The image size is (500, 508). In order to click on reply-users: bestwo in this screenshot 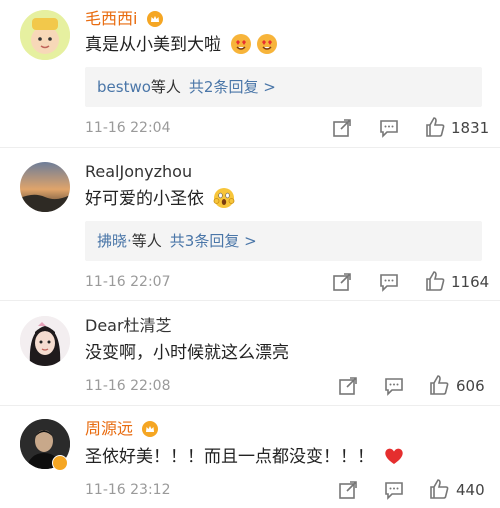, I will do `click(124, 87)`.